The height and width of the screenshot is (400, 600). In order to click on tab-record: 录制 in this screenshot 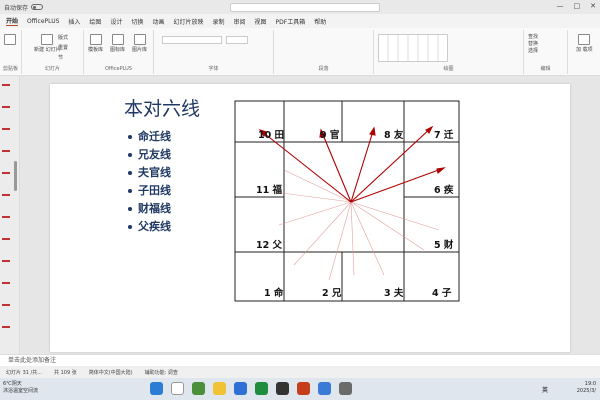, I will do `click(219, 21)`.